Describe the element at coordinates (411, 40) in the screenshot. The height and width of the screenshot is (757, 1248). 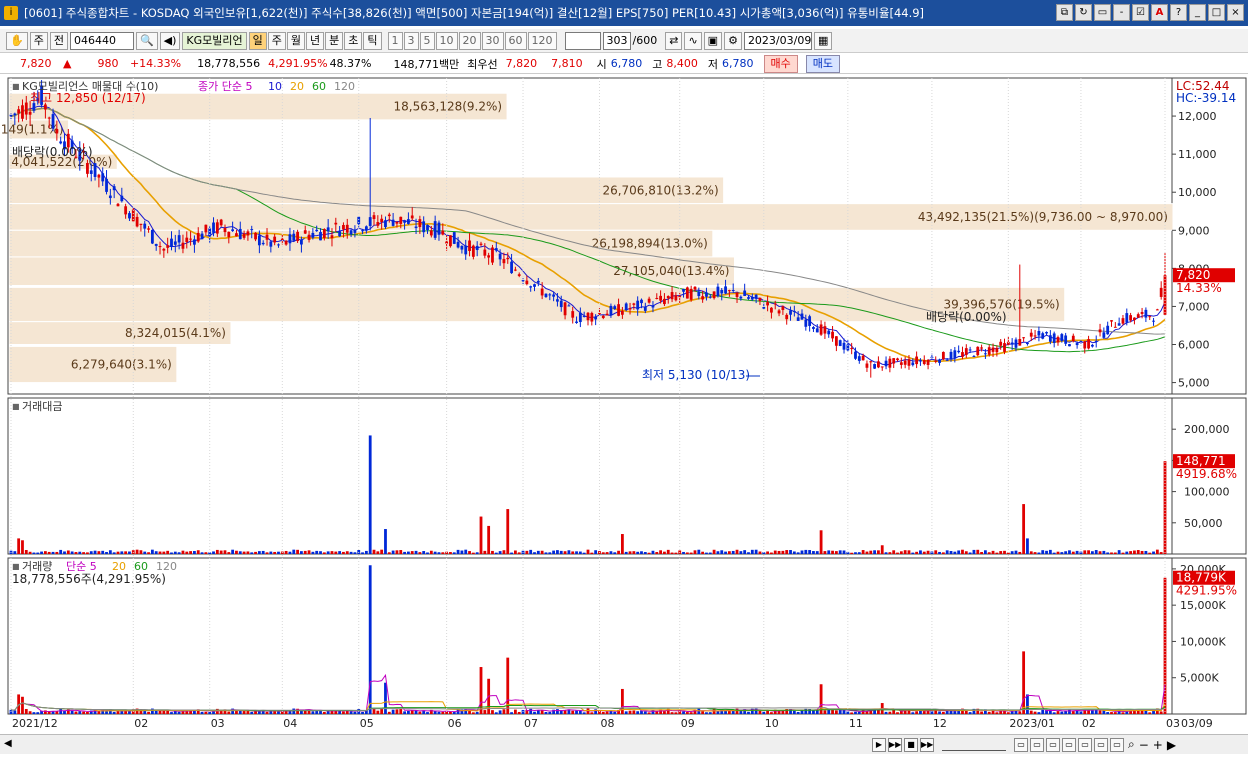
I see `interval-button-3: 3` at that location.